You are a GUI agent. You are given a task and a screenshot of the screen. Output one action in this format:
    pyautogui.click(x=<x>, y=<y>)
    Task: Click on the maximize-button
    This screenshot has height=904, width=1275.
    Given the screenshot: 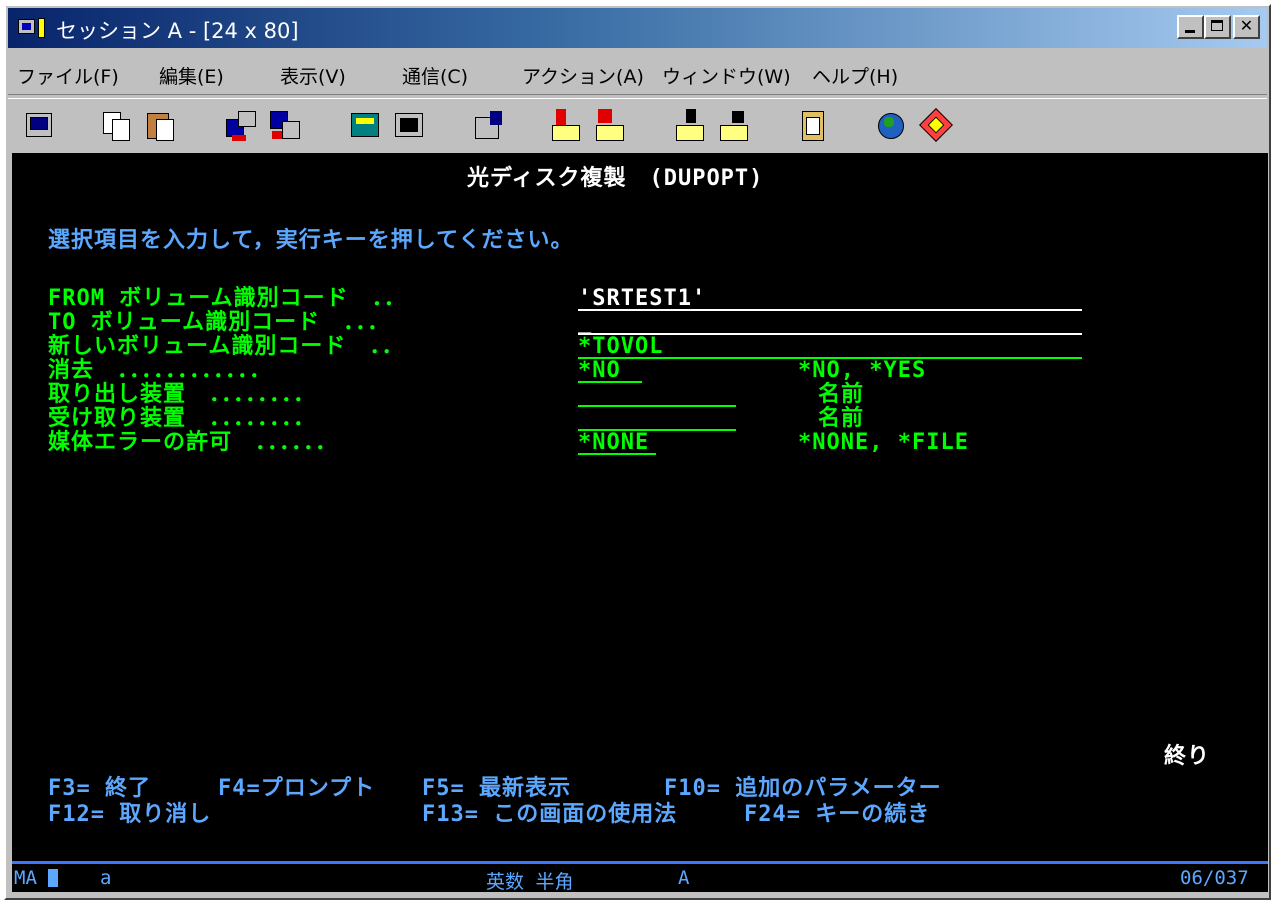 What is the action you would take?
    pyautogui.click(x=1217, y=27)
    